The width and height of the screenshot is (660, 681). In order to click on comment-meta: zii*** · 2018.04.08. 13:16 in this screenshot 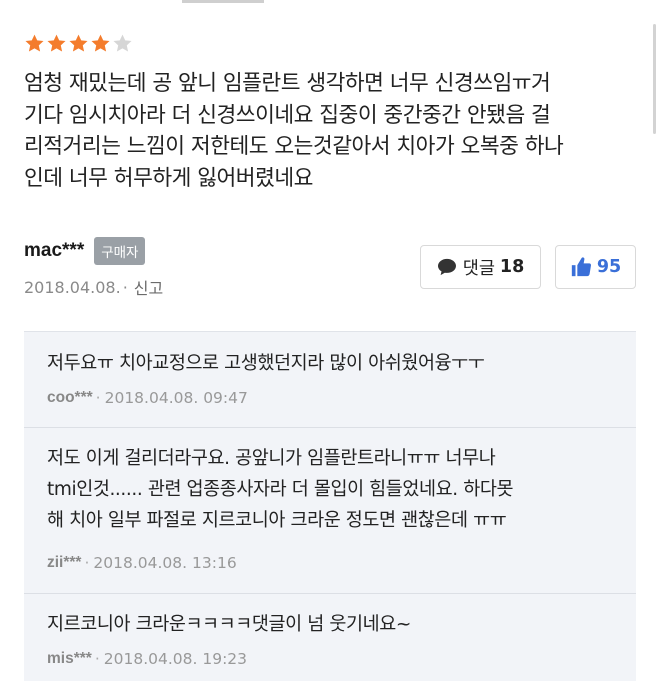, I will do `click(142, 563)`.